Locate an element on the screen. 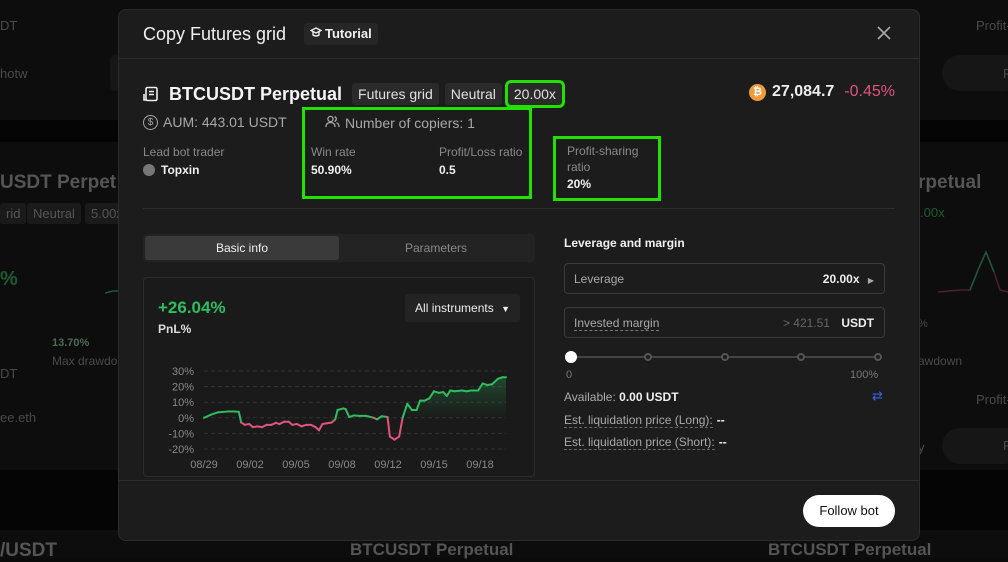 Image resolution: width=1008 pixels, height=562 pixels. available-label: Available: is located at coordinates (590, 397).